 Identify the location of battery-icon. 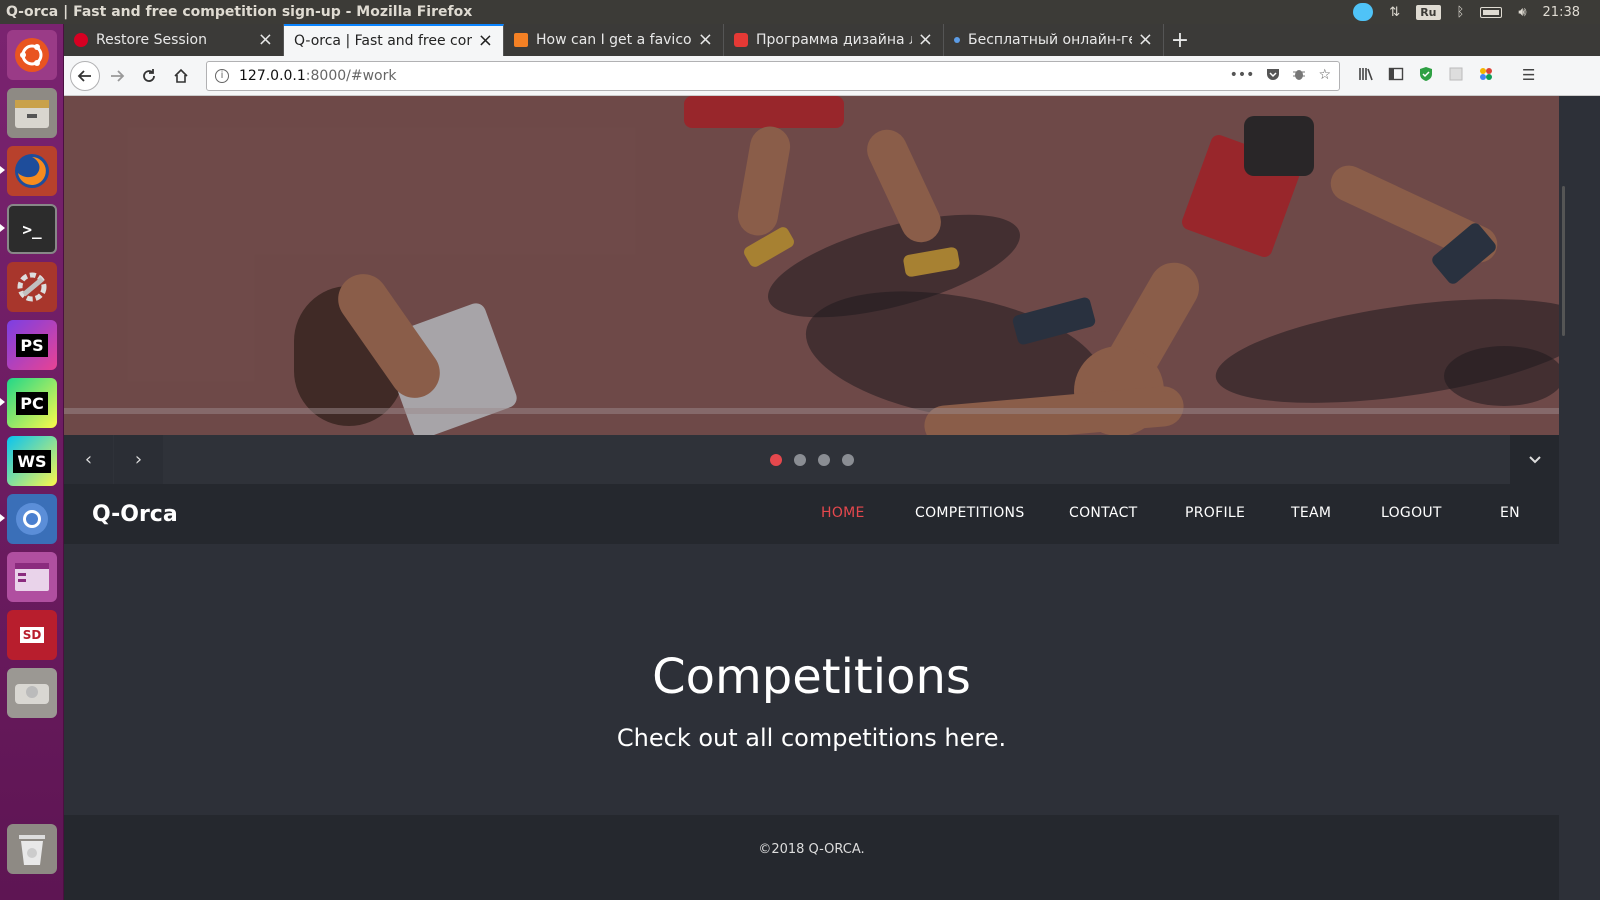
(1491, 12).